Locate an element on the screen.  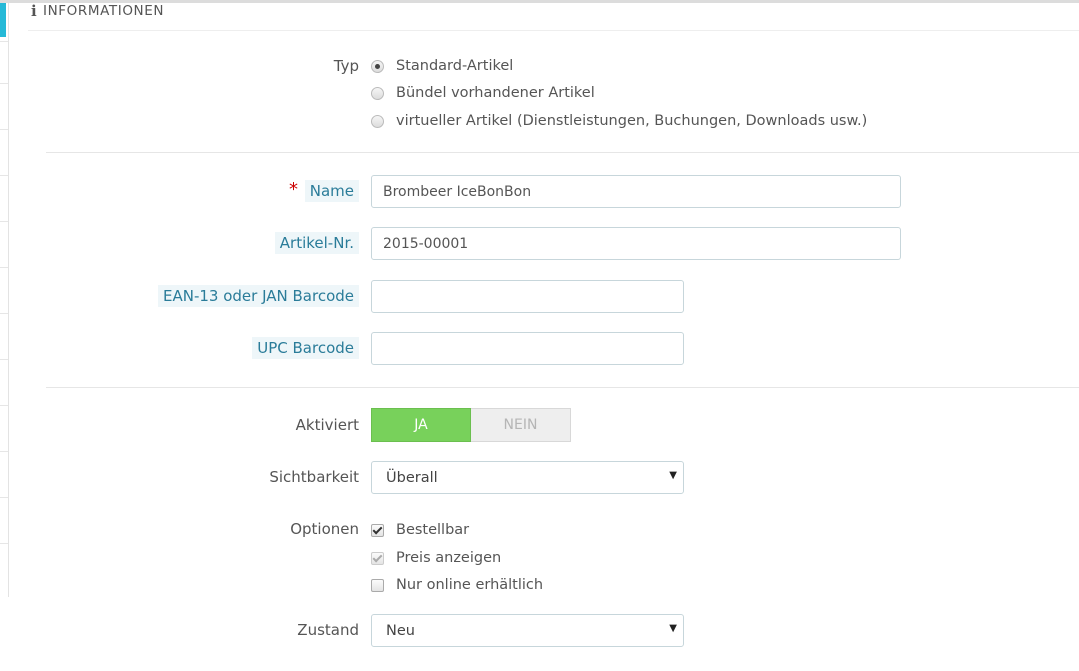
visibility-value: Überall is located at coordinates (412, 477).